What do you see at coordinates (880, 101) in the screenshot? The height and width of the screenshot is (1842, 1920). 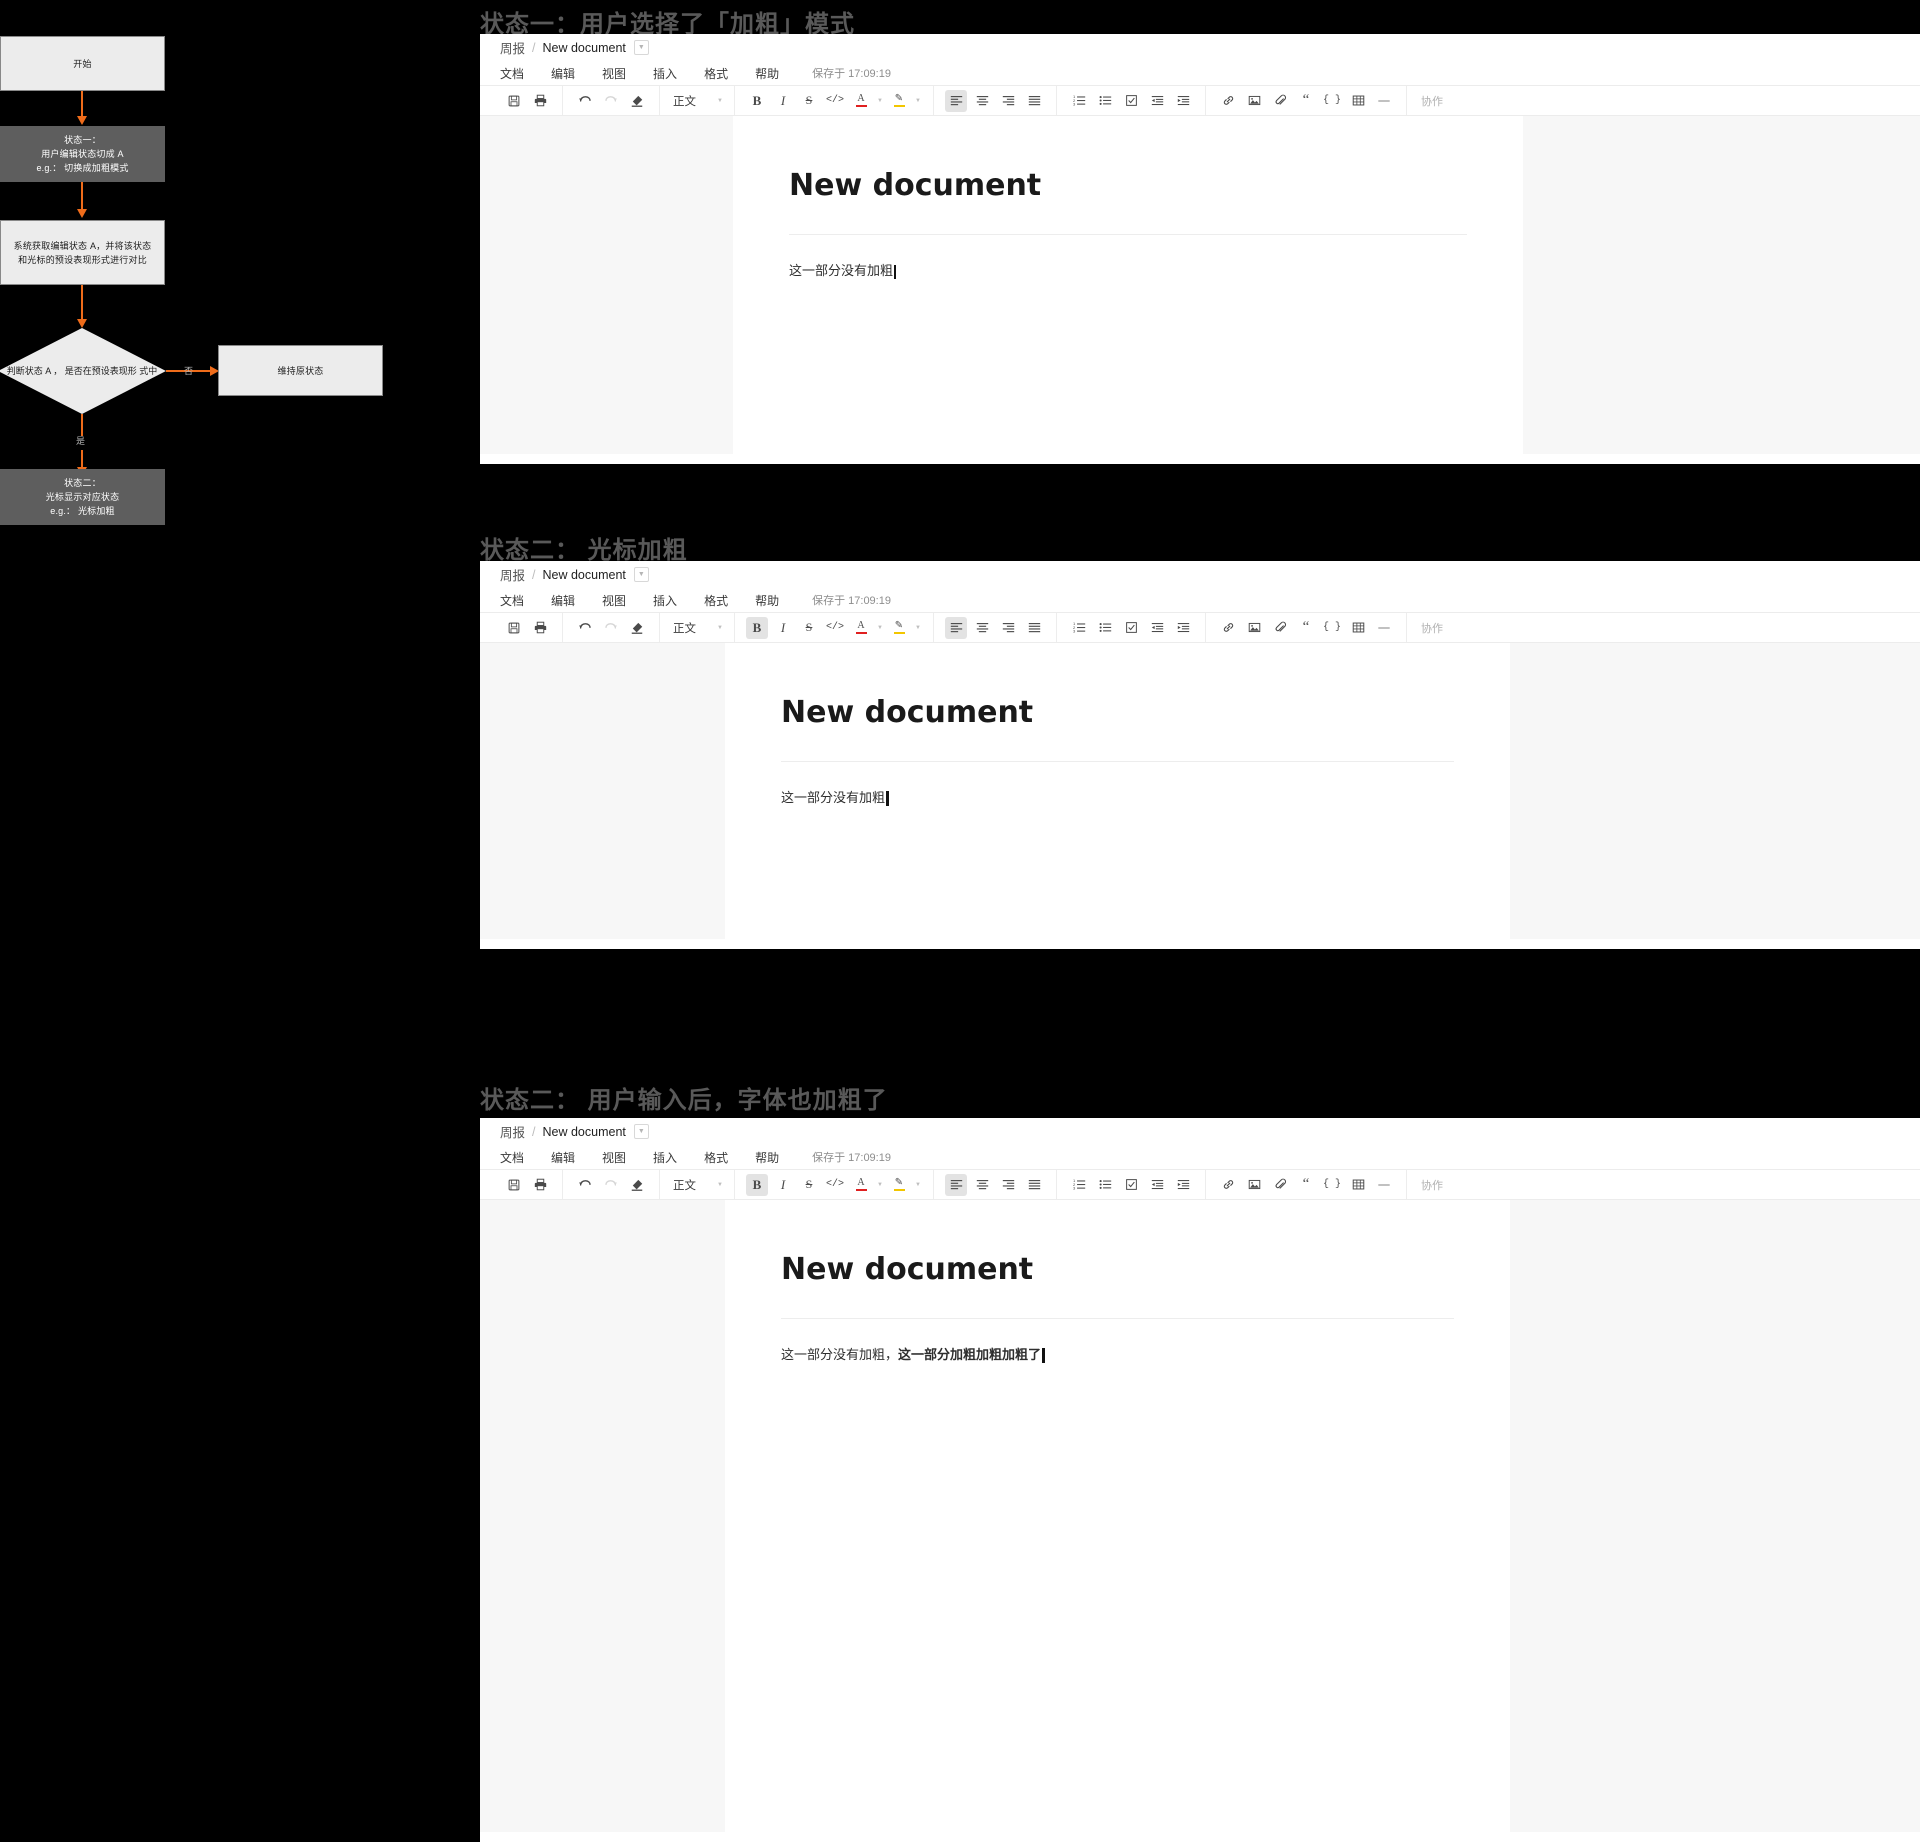 I see `chevron-down-icon-font-color-1: ▼` at bounding box center [880, 101].